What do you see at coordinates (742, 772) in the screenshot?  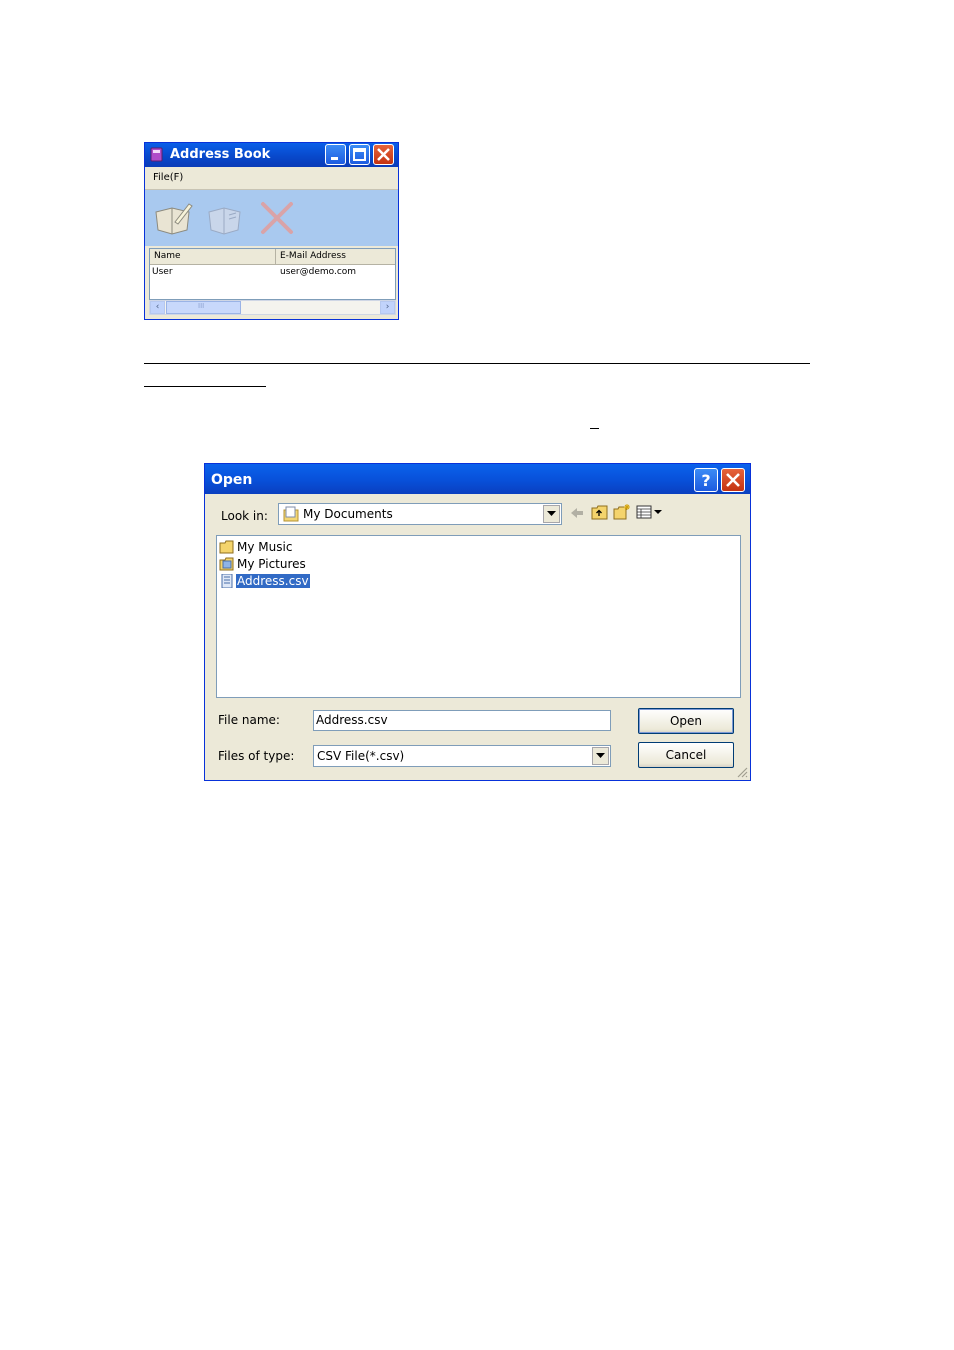 I see `resize-grip-icon` at bounding box center [742, 772].